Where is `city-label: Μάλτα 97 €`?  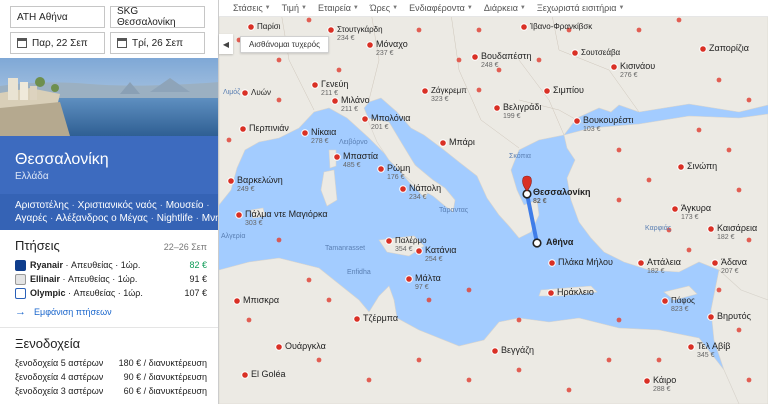 city-label: Μάλτα 97 € is located at coordinates (428, 283).